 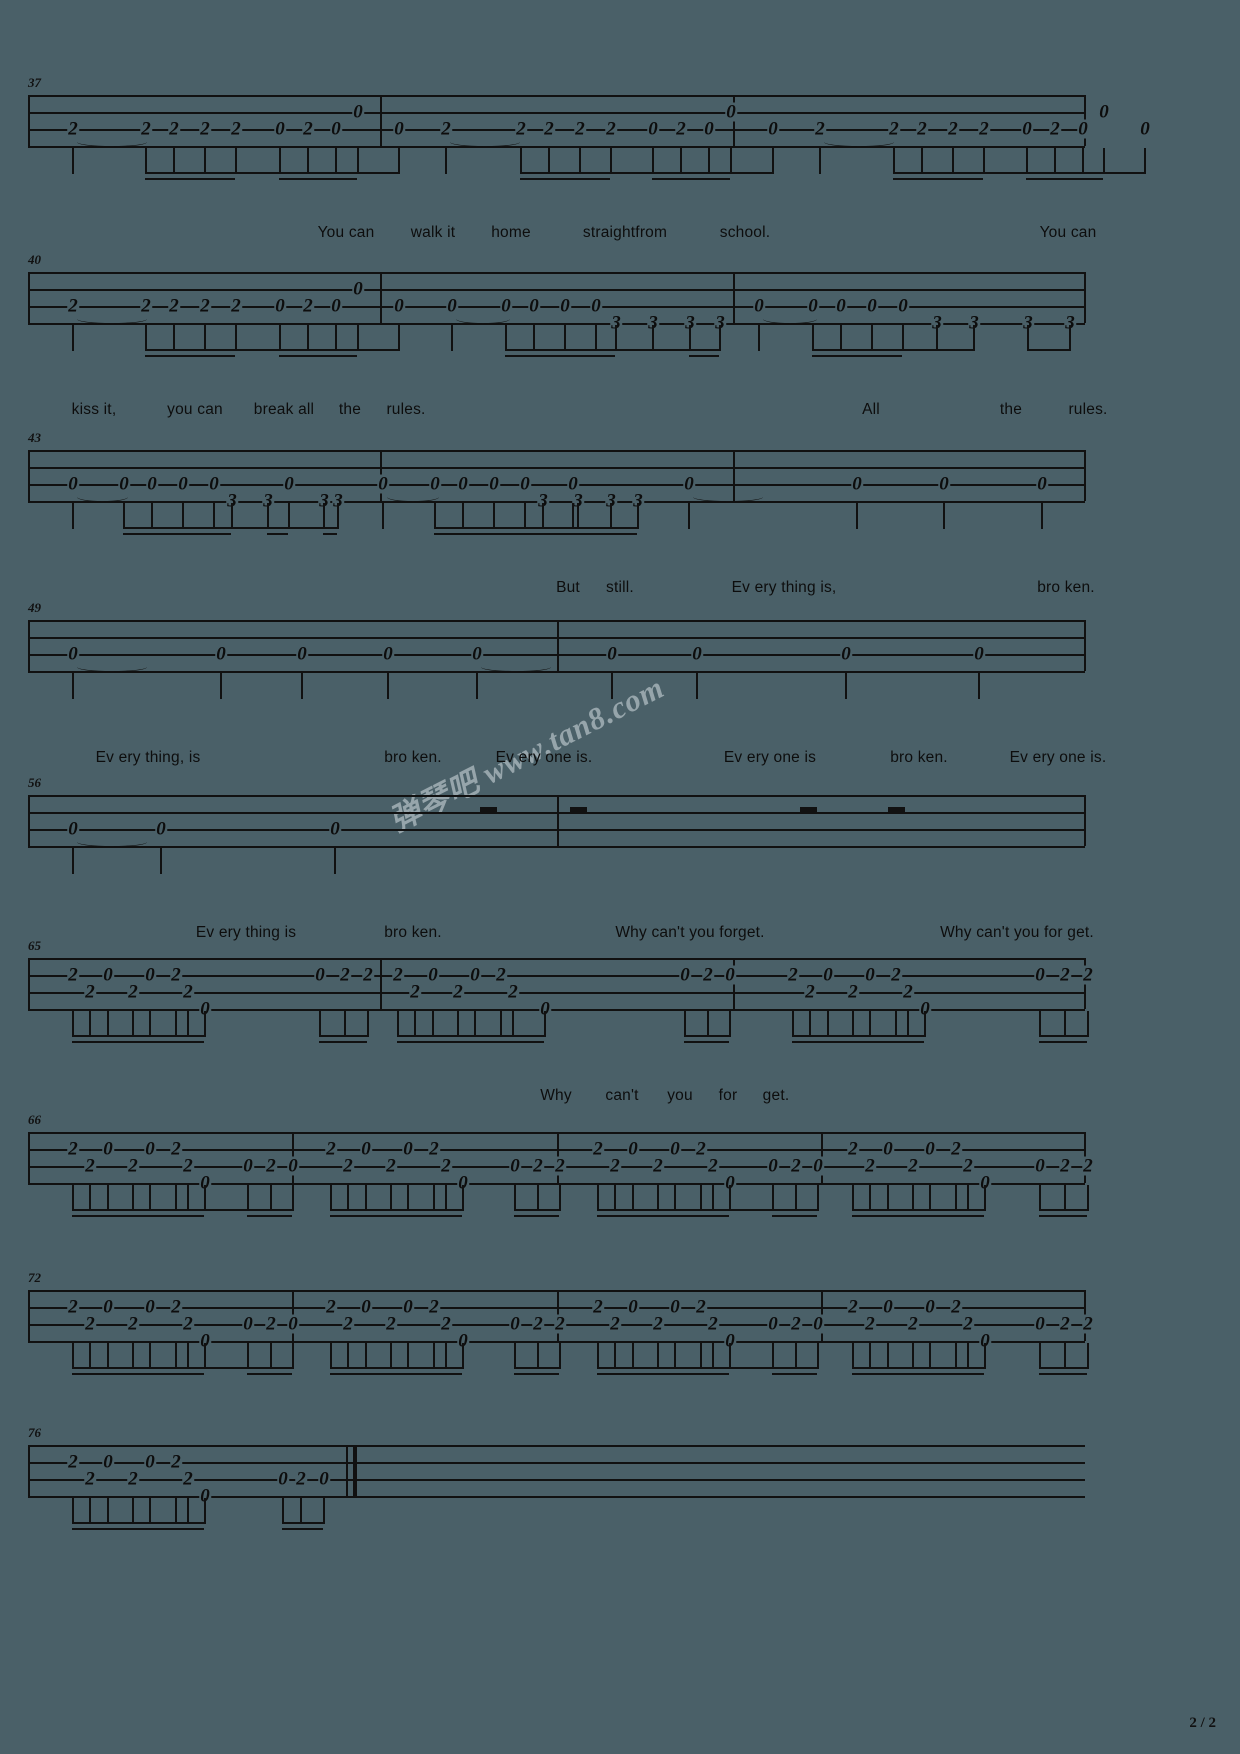 What do you see at coordinates (556, 96) in the screenshot?
I see `staff-line` at bounding box center [556, 96].